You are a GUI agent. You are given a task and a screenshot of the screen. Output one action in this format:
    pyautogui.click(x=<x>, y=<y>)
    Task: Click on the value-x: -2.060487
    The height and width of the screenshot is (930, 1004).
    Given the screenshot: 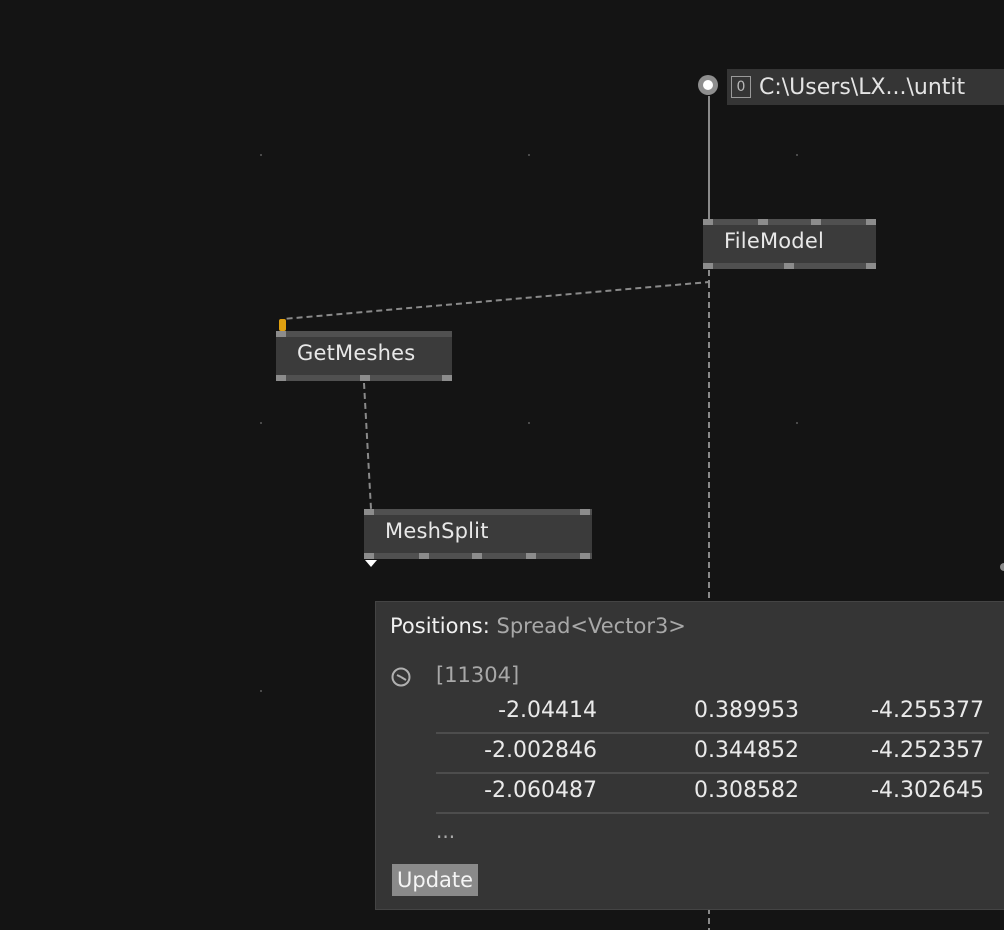 What is the action you would take?
    pyautogui.click(x=540, y=790)
    